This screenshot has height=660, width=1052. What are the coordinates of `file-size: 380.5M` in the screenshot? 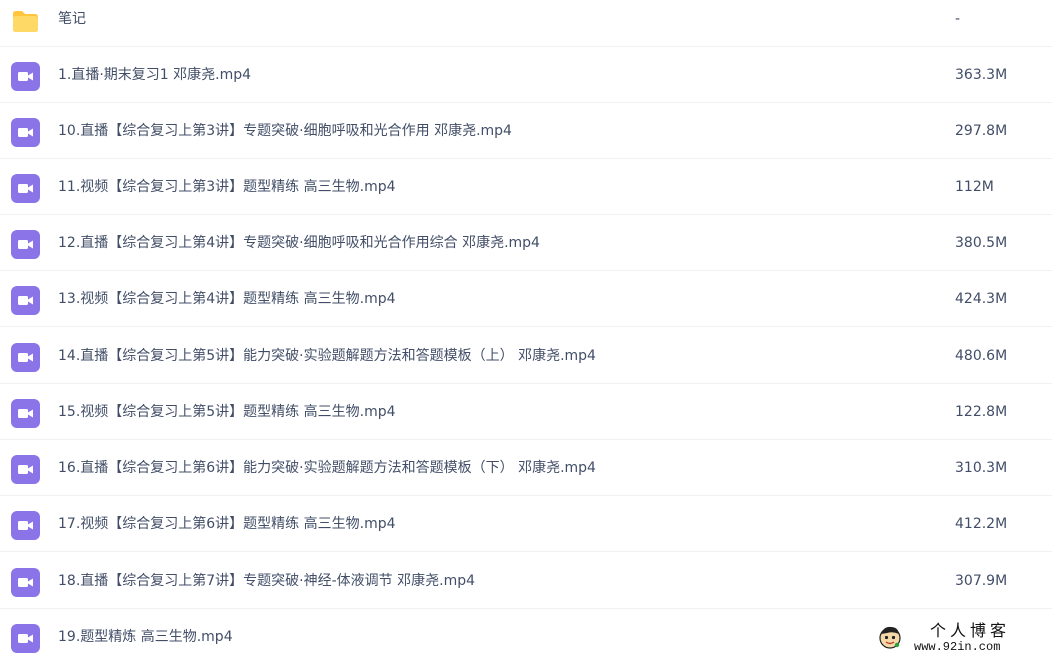 It's located at (981, 243).